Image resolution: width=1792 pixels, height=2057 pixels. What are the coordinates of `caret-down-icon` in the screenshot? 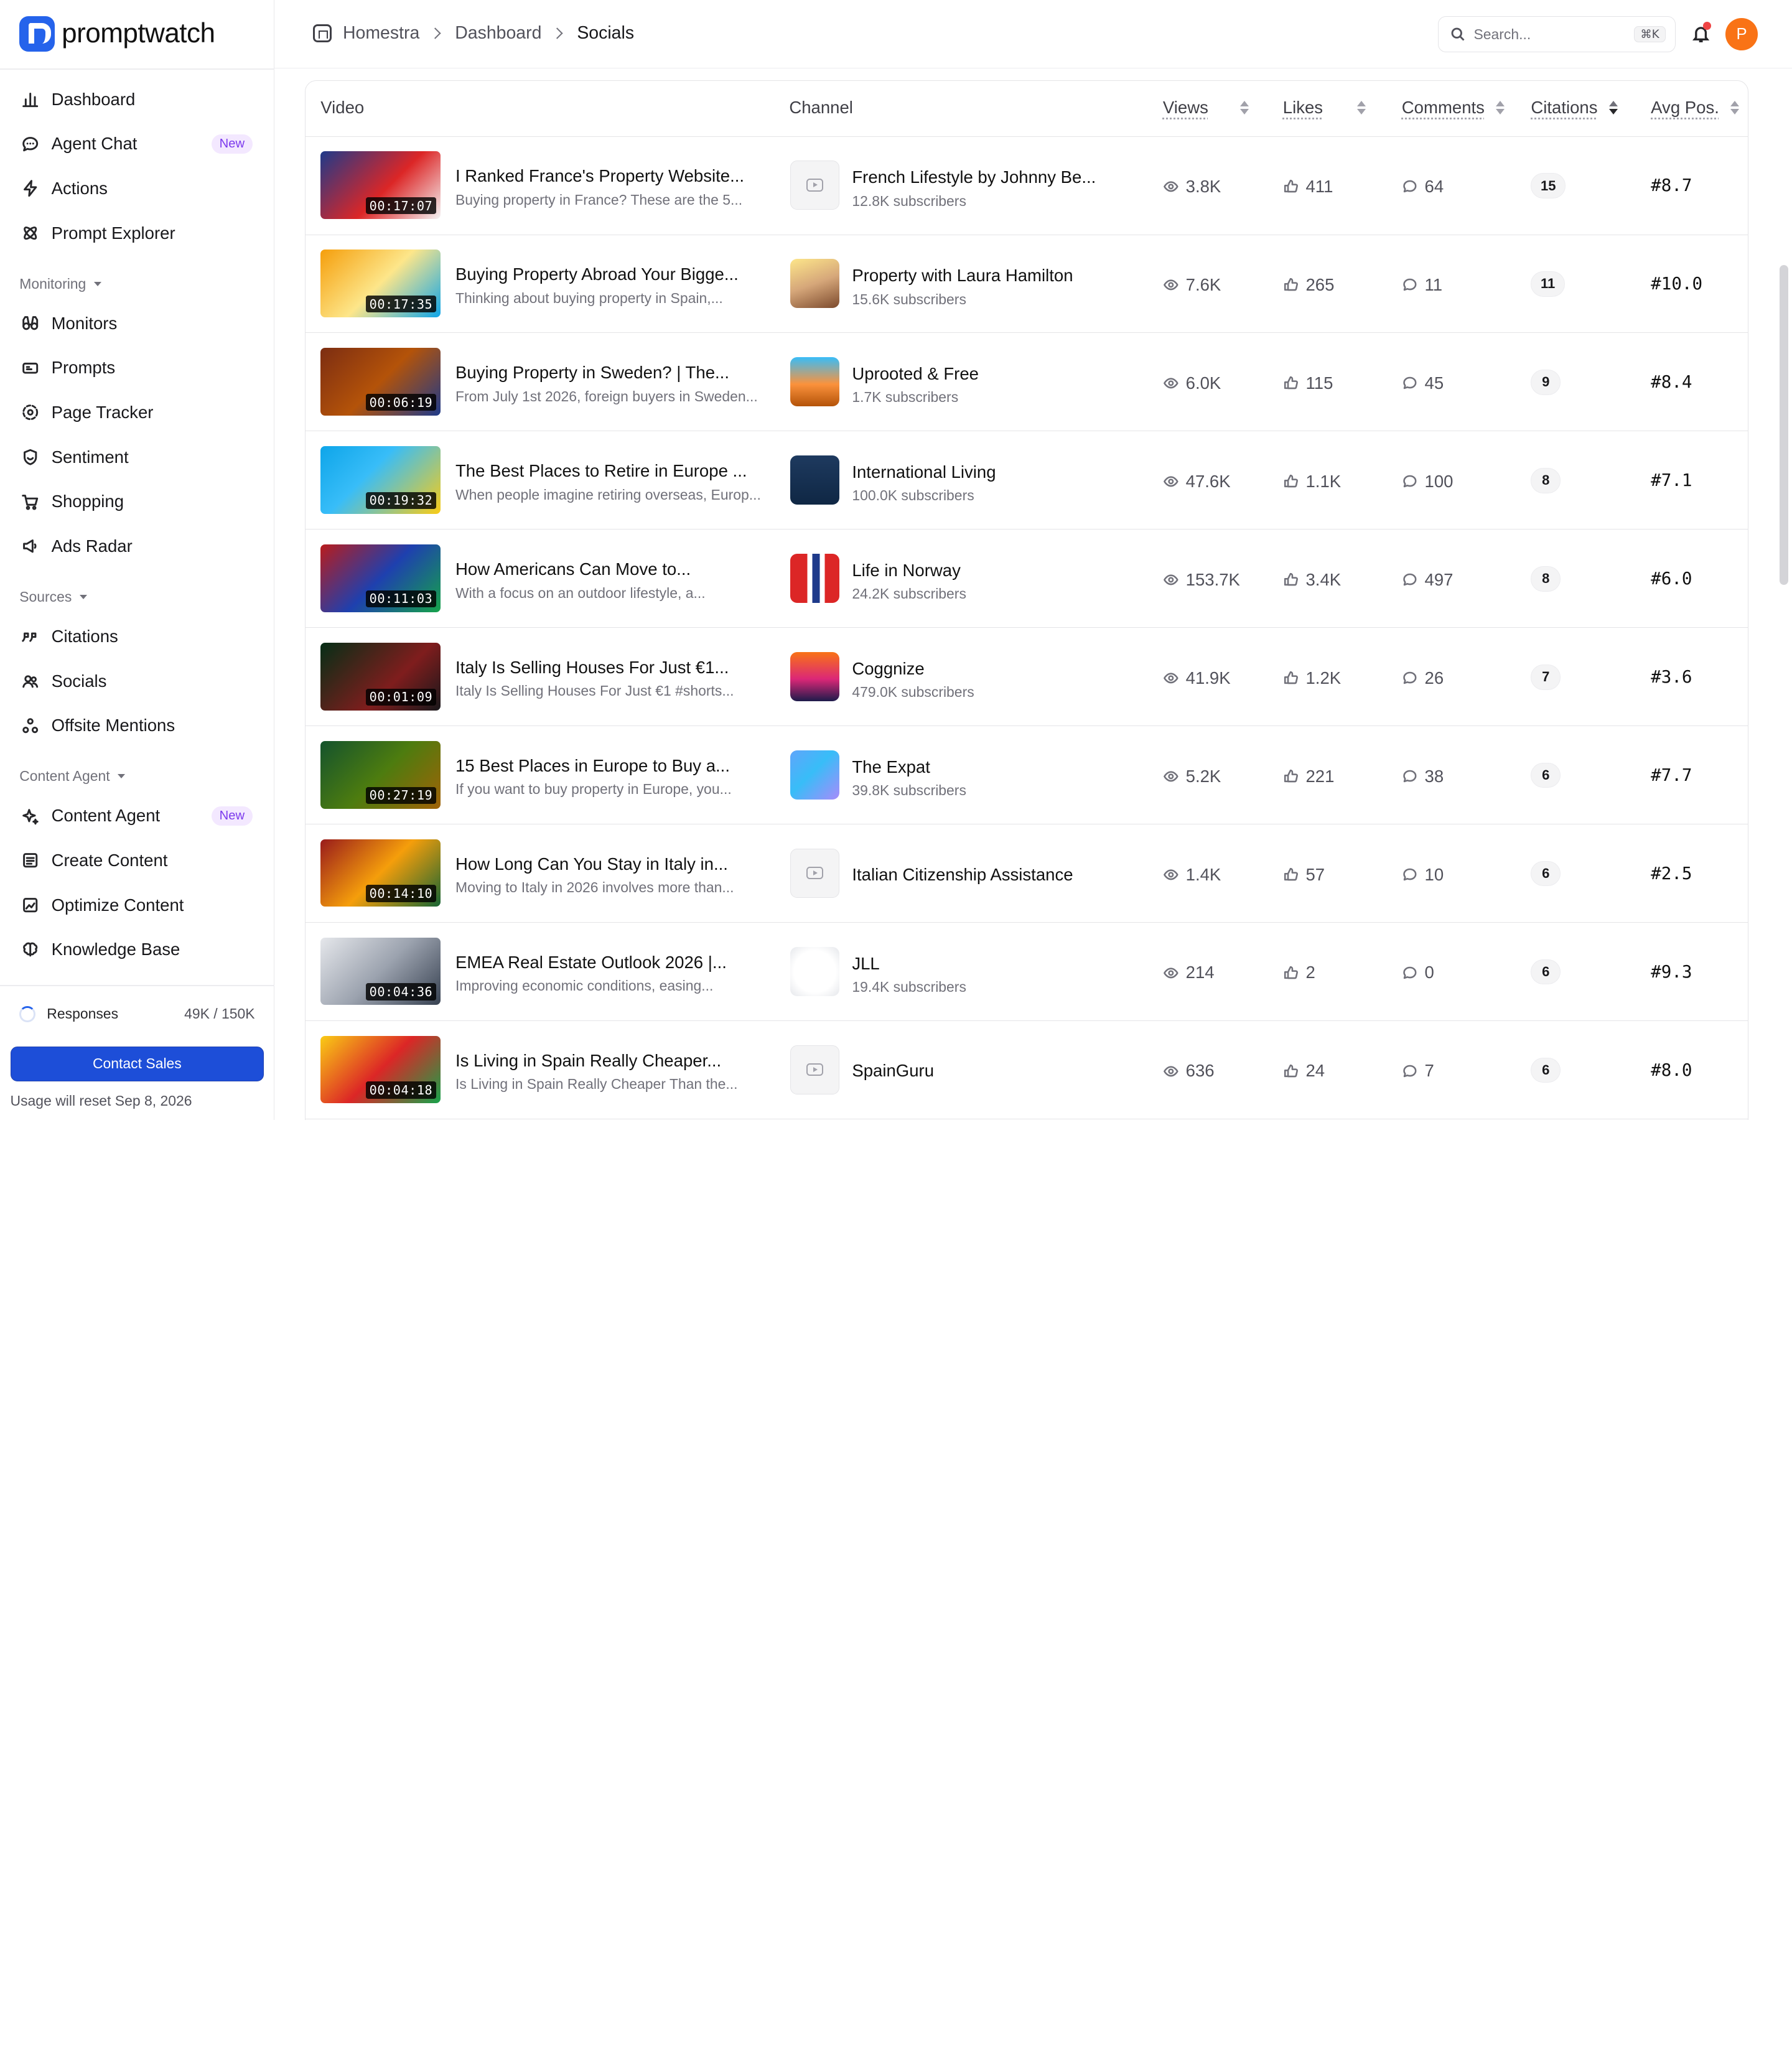 It's located at (122, 776).